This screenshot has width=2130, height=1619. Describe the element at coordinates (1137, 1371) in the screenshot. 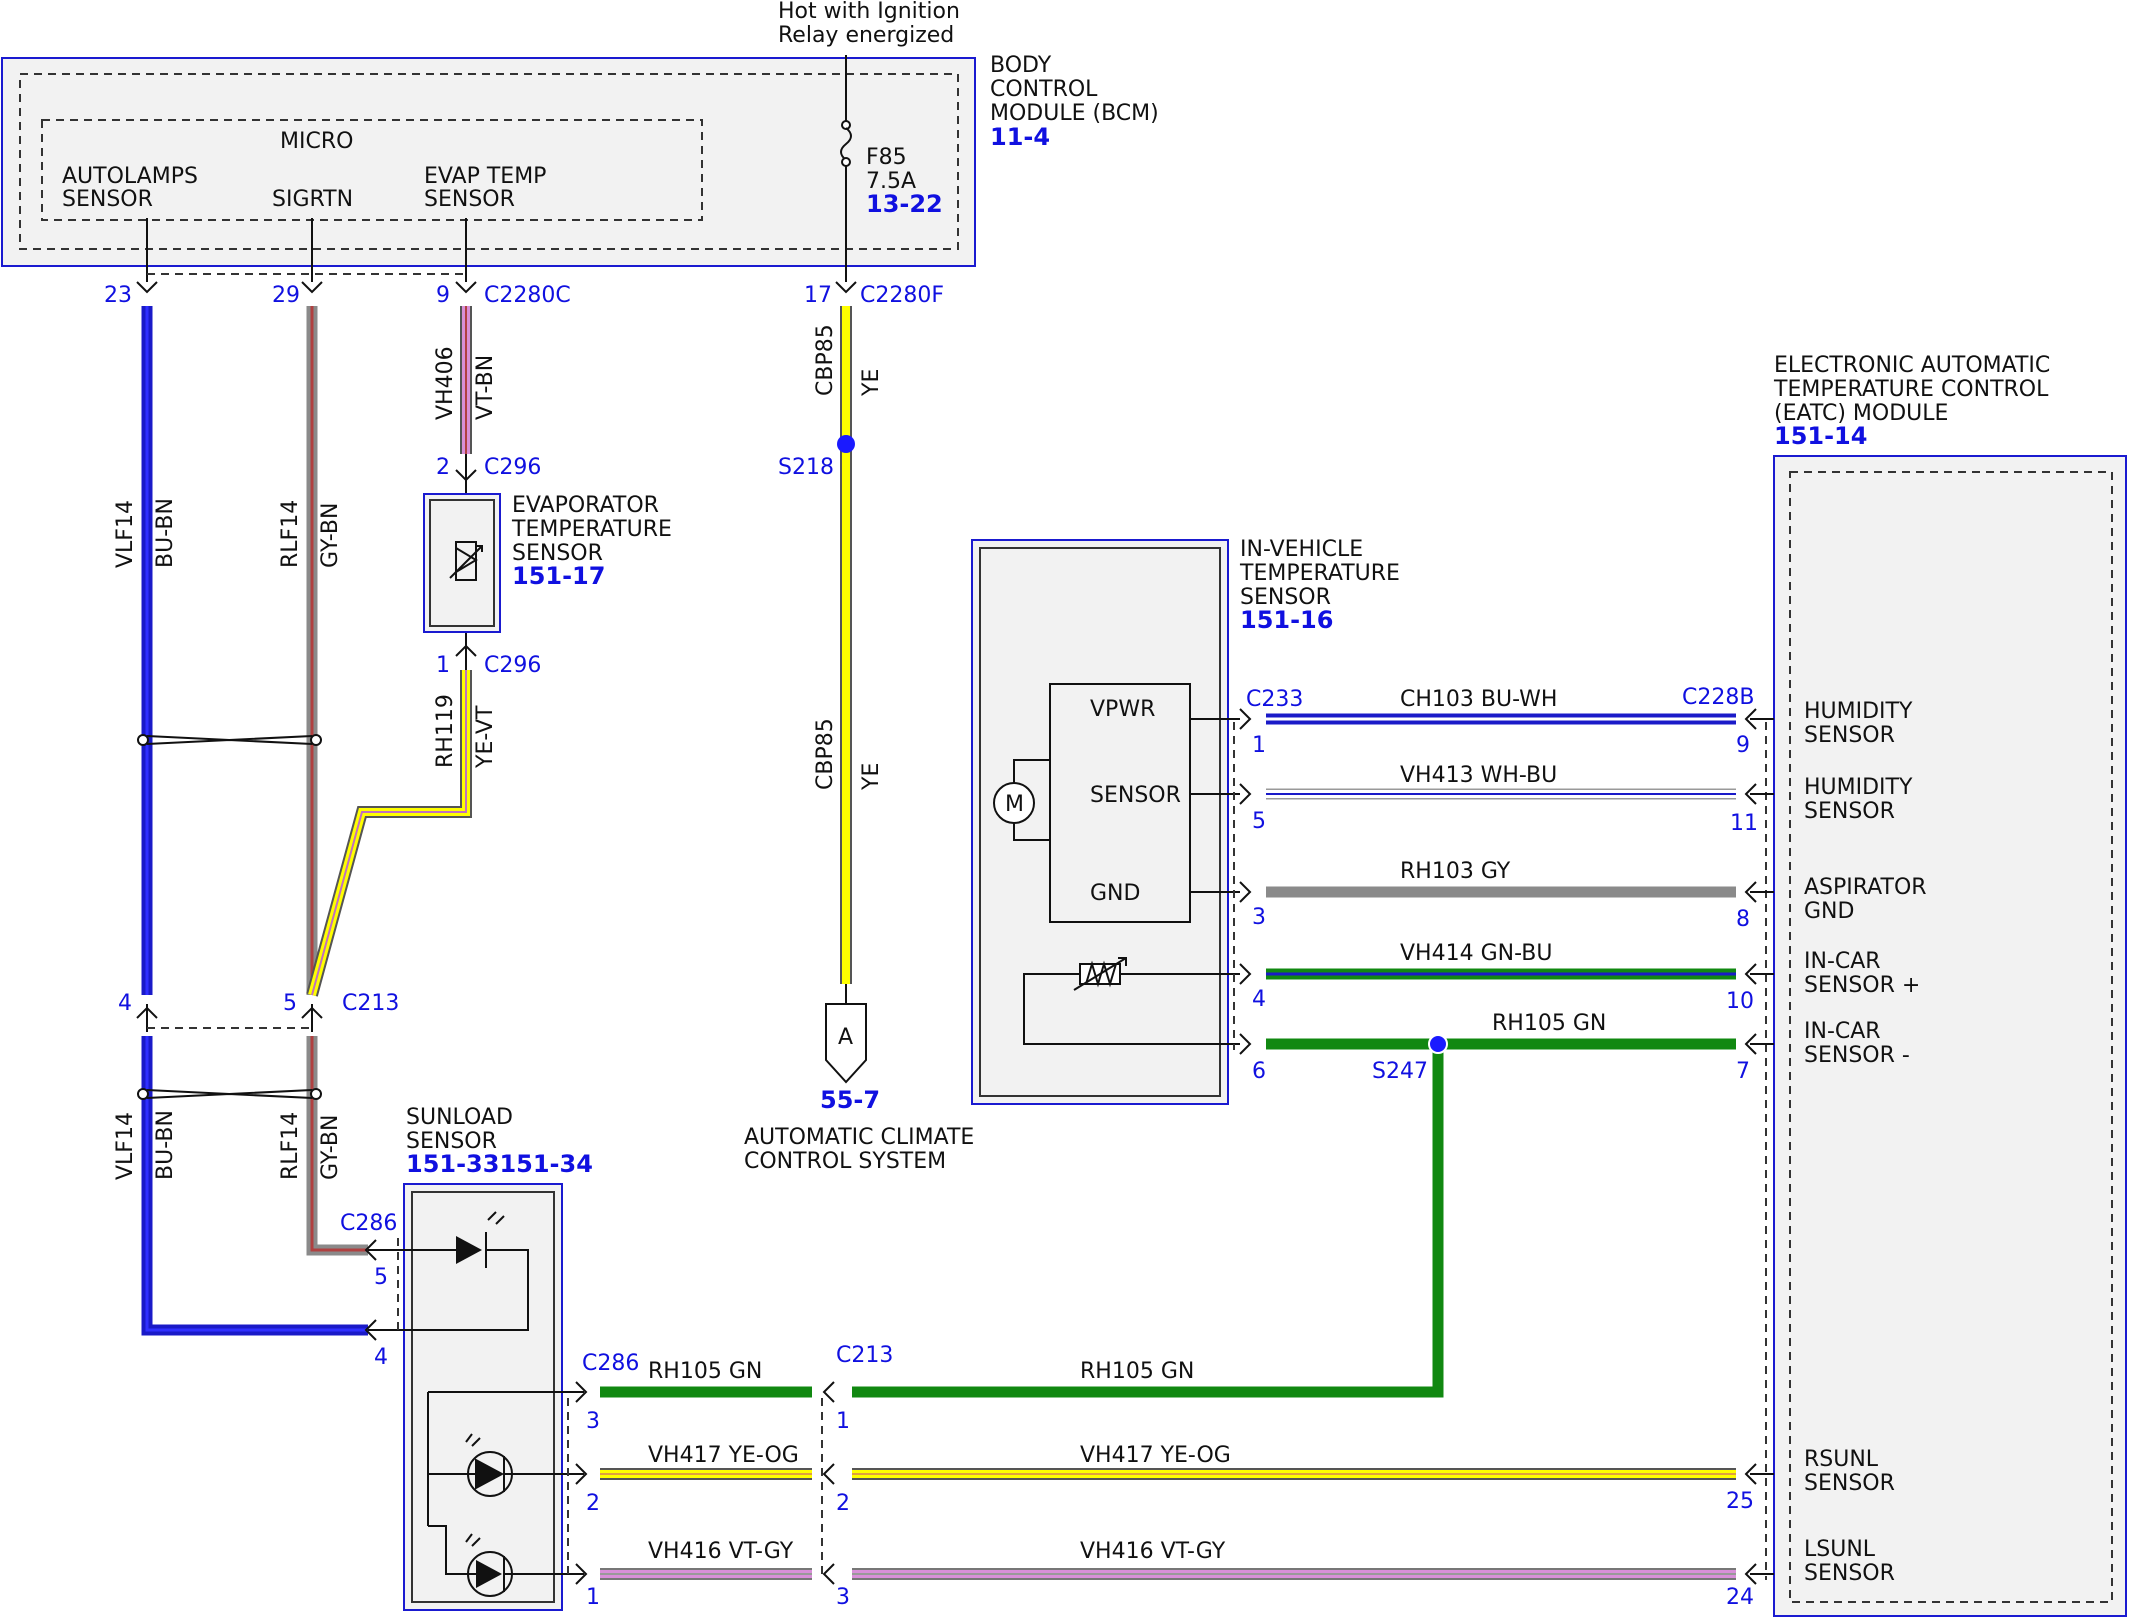

I see `wire-rh105-long-label: RH105 GN` at that location.